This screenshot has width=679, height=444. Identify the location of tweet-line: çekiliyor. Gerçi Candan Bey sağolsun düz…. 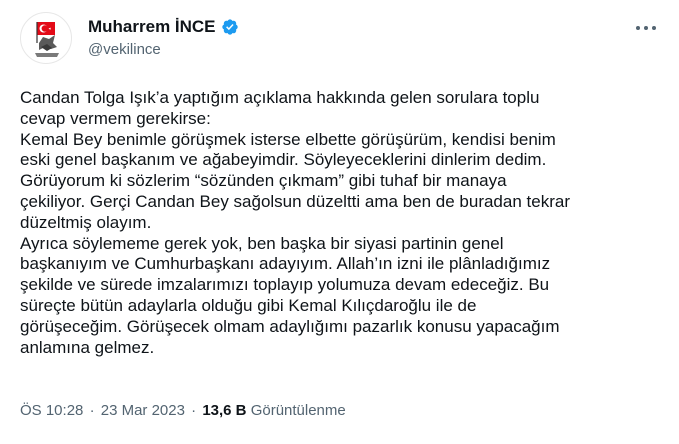
(295, 201).